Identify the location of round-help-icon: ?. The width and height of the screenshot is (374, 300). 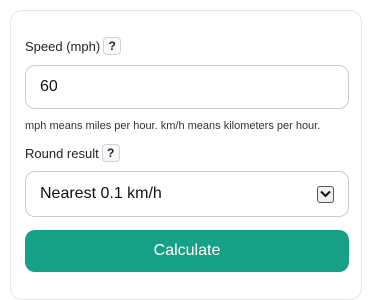
(110, 153).